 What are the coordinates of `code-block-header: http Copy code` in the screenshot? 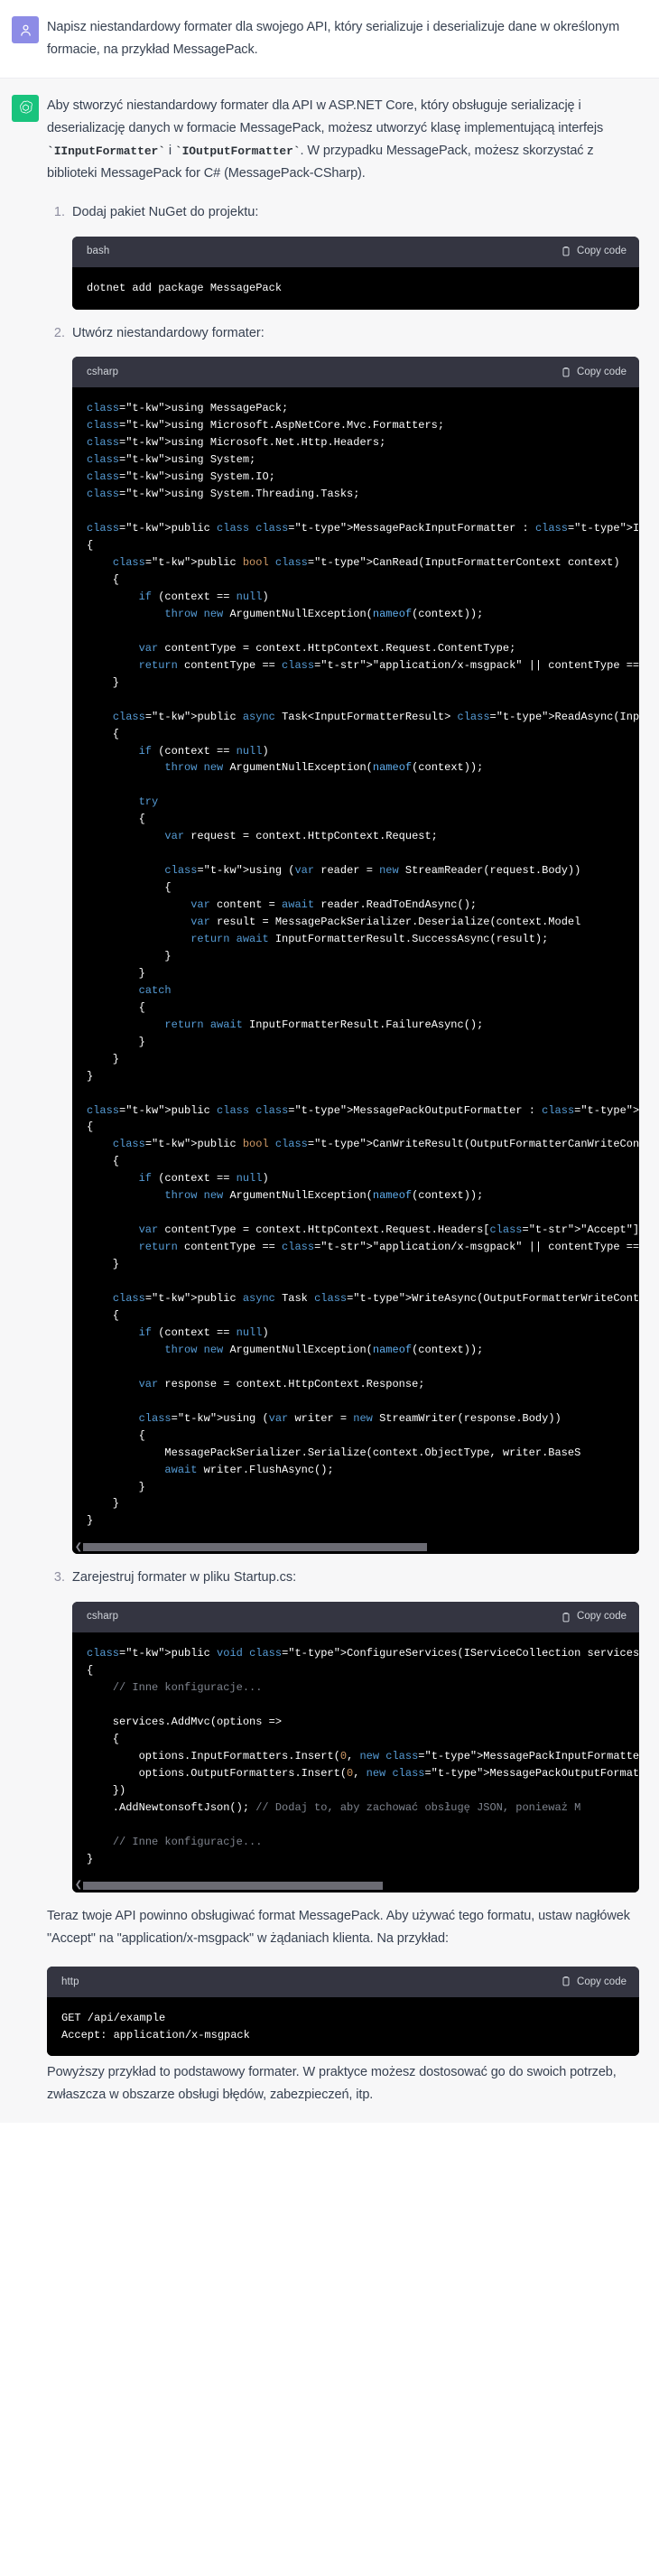 It's located at (343, 1981).